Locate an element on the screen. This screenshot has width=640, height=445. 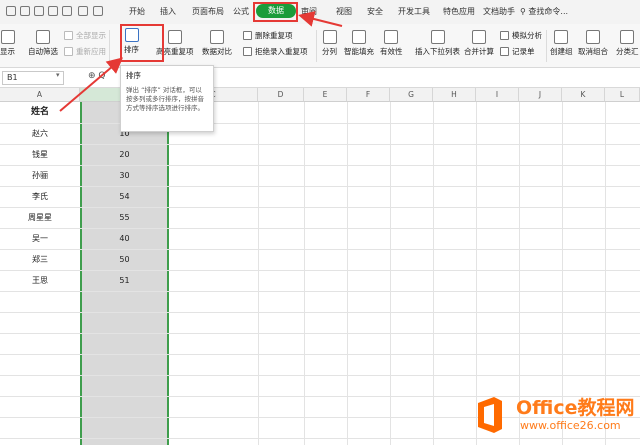
delete-duplicates-button: 删除重复项 is located at coordinates (268, 35).